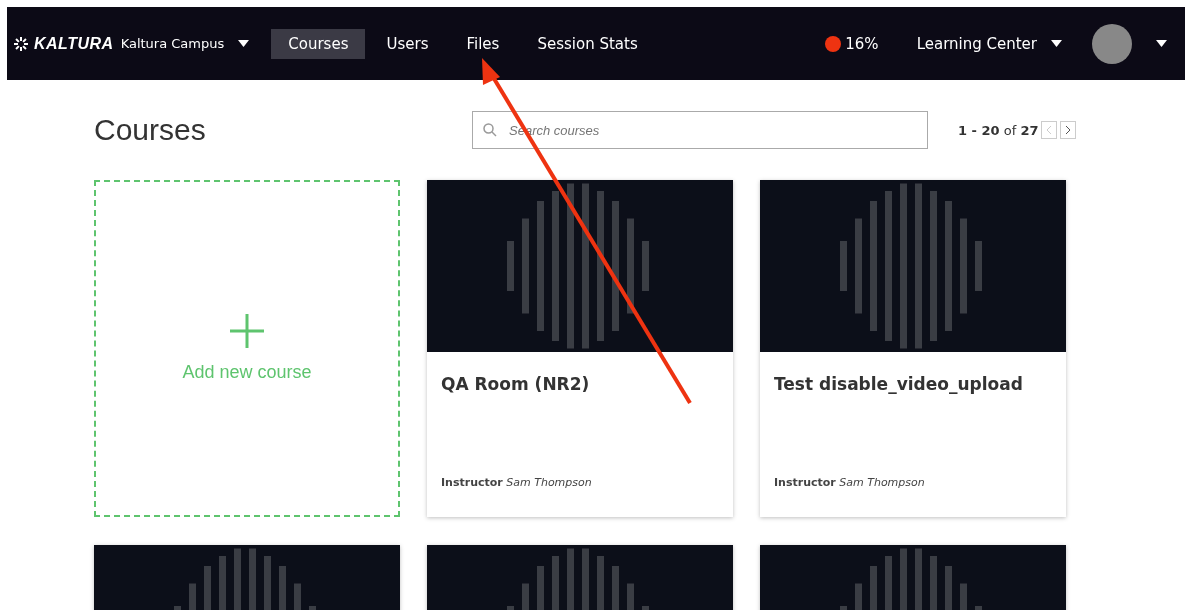  What do you see at coordinates (74, 43) in the screenshot?
I see `logo-text: KALTURA` at bounding box center [74, 43].